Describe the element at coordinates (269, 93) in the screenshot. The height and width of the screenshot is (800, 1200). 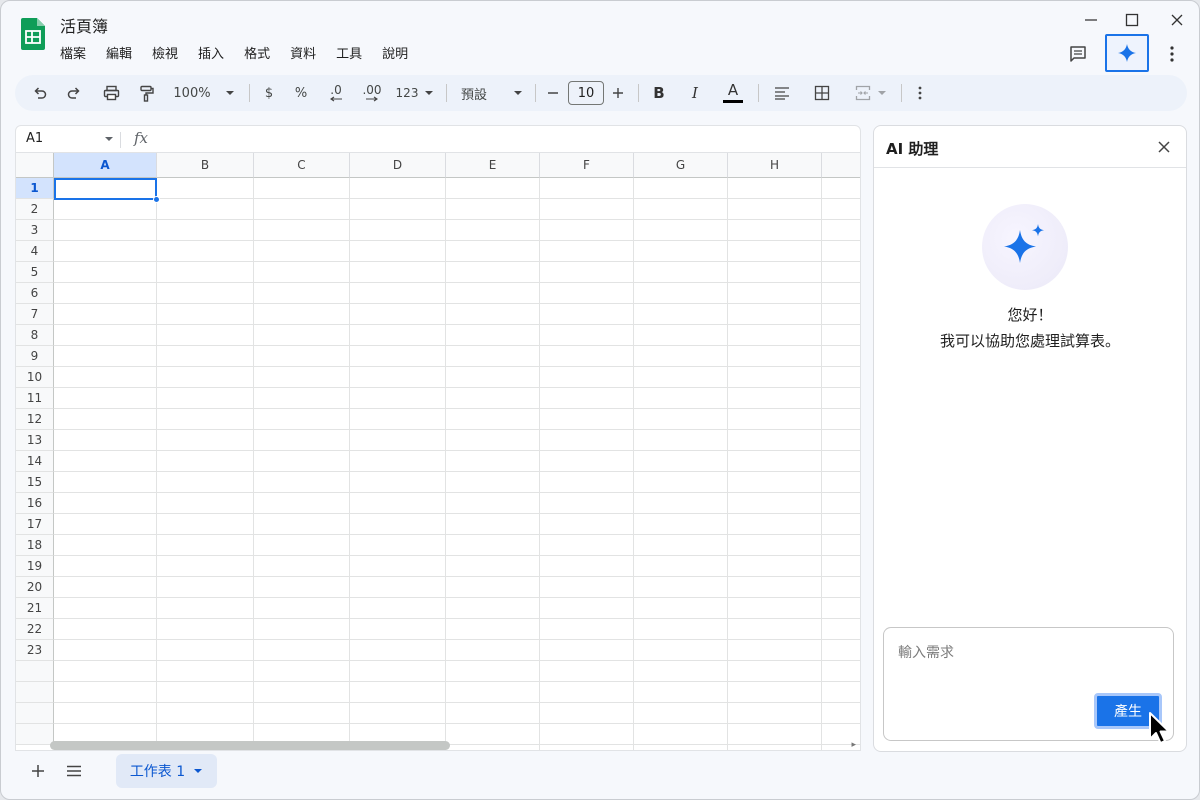
I see `currency-format-button: $` at that location.